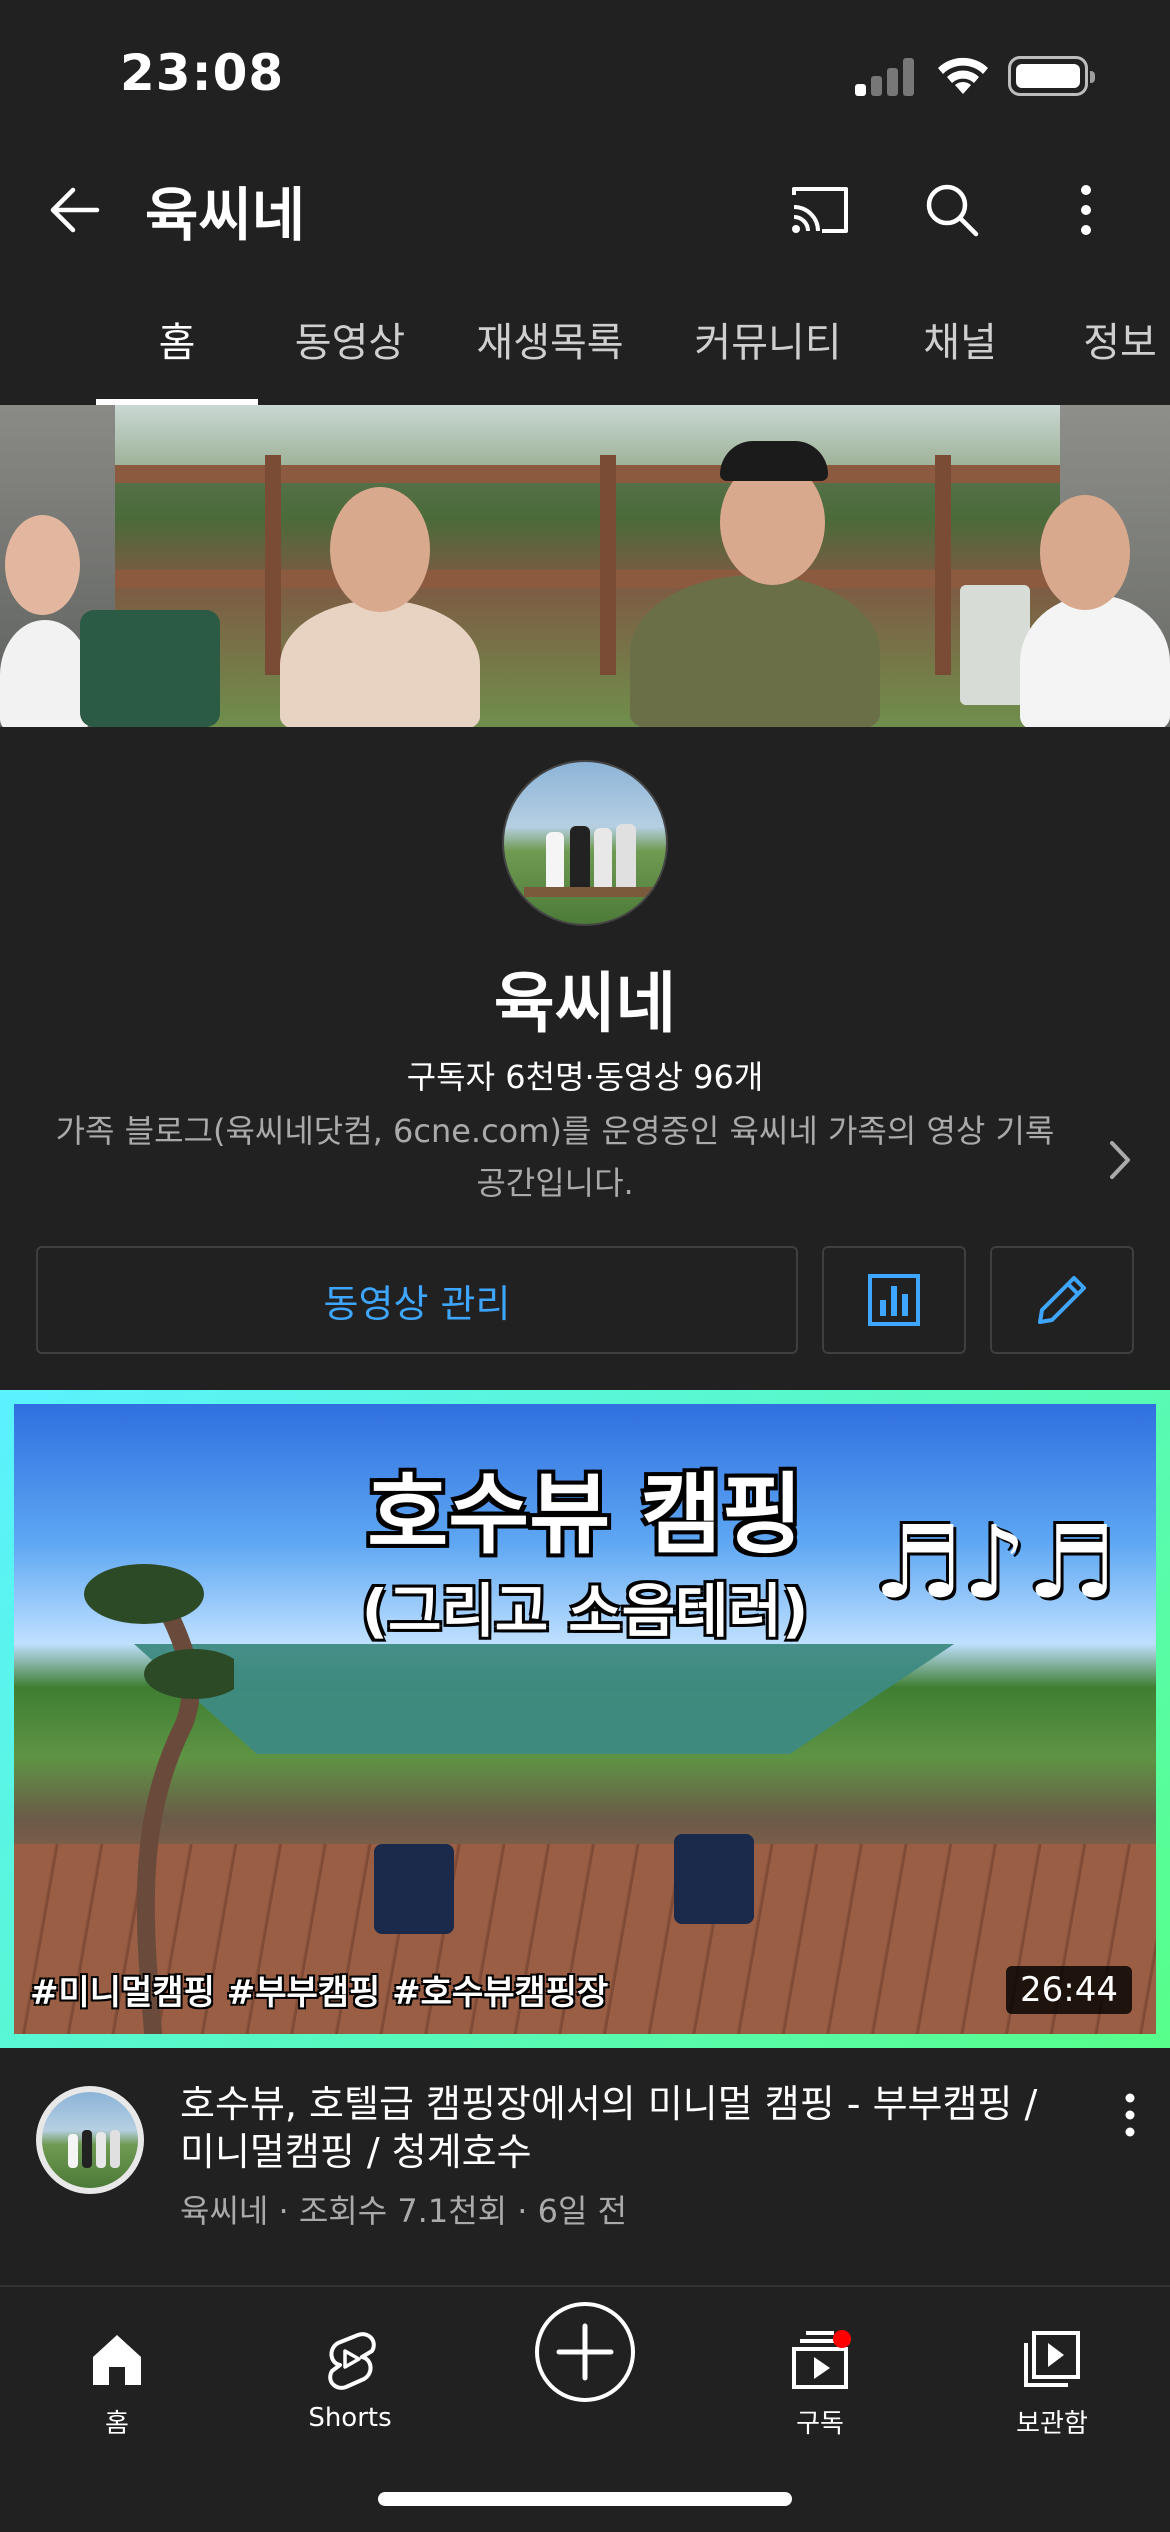  Describe the element at coordinates (350, 347) in the screenshot. I see `tab-videos: 동영상` at that location.